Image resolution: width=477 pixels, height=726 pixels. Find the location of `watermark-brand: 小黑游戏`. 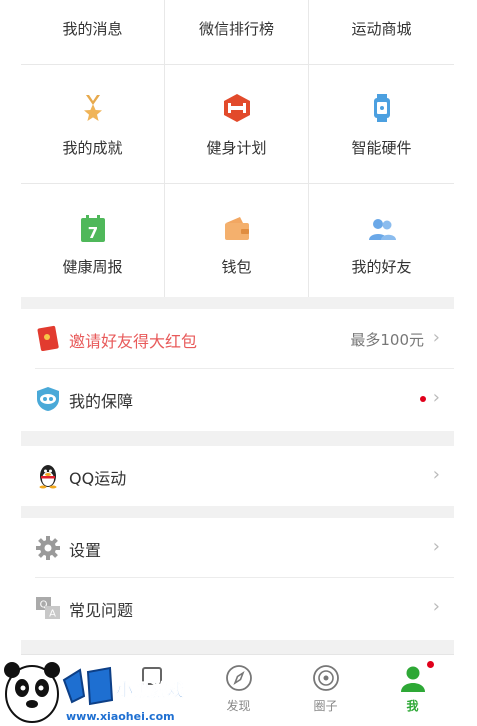

watermark-brand: 小黑游戏 is located at coordinates (150, 690).